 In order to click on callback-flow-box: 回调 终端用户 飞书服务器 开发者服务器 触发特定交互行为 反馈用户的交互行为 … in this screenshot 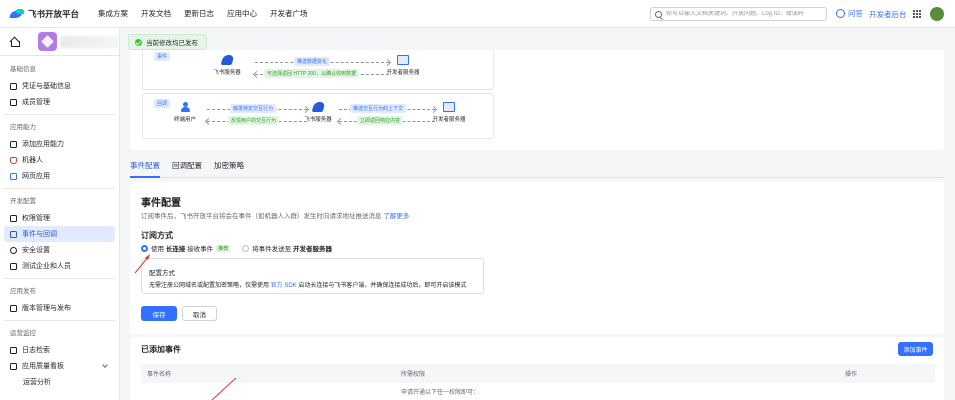, I will do `click(318, 116)`.